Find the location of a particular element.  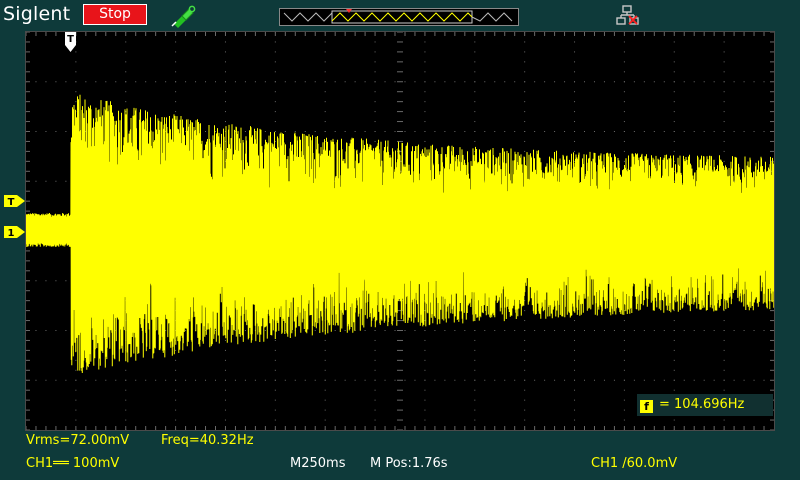

vrms-measurement: Vrms=72.00mV is located at coordinates (78, 440).